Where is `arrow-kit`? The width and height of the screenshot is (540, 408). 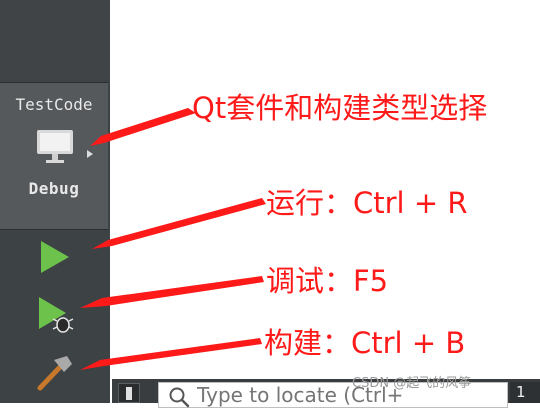 arrow-kit is located at coordinates (143, 127).